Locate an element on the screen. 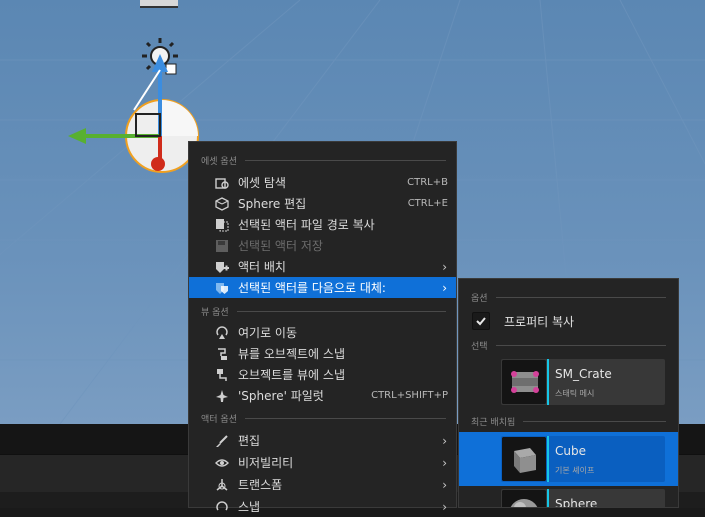 This screenshot has height=517, width=705. section-options: 옵션 is located at coordinates (568, 297).